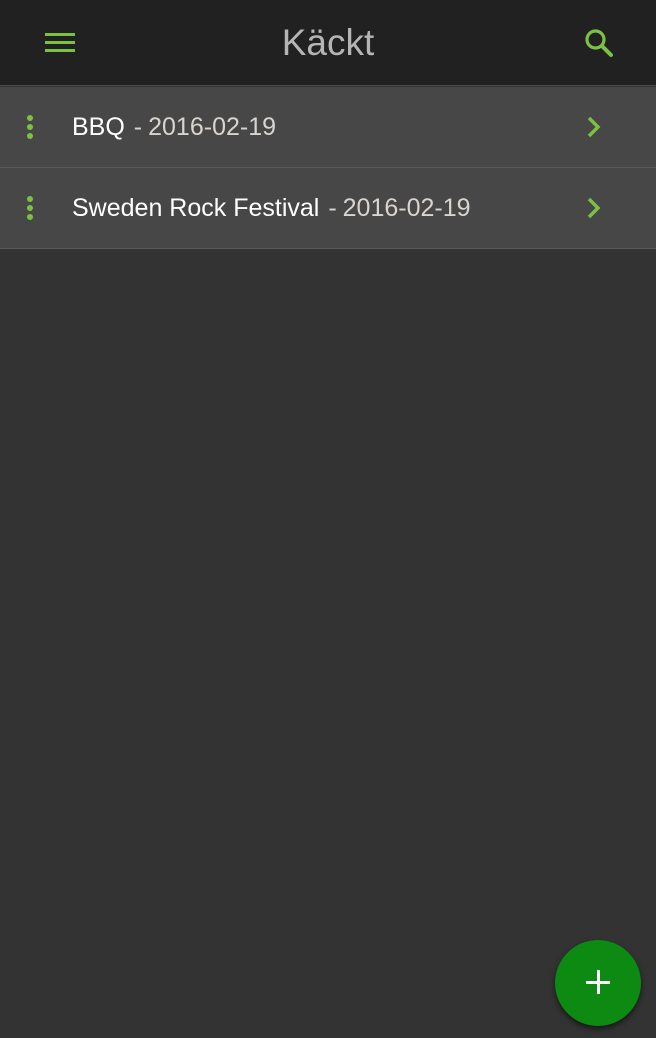  Describe the element at coordinates (598, 983) in the screenshot. I see `add-event-button` at that location.